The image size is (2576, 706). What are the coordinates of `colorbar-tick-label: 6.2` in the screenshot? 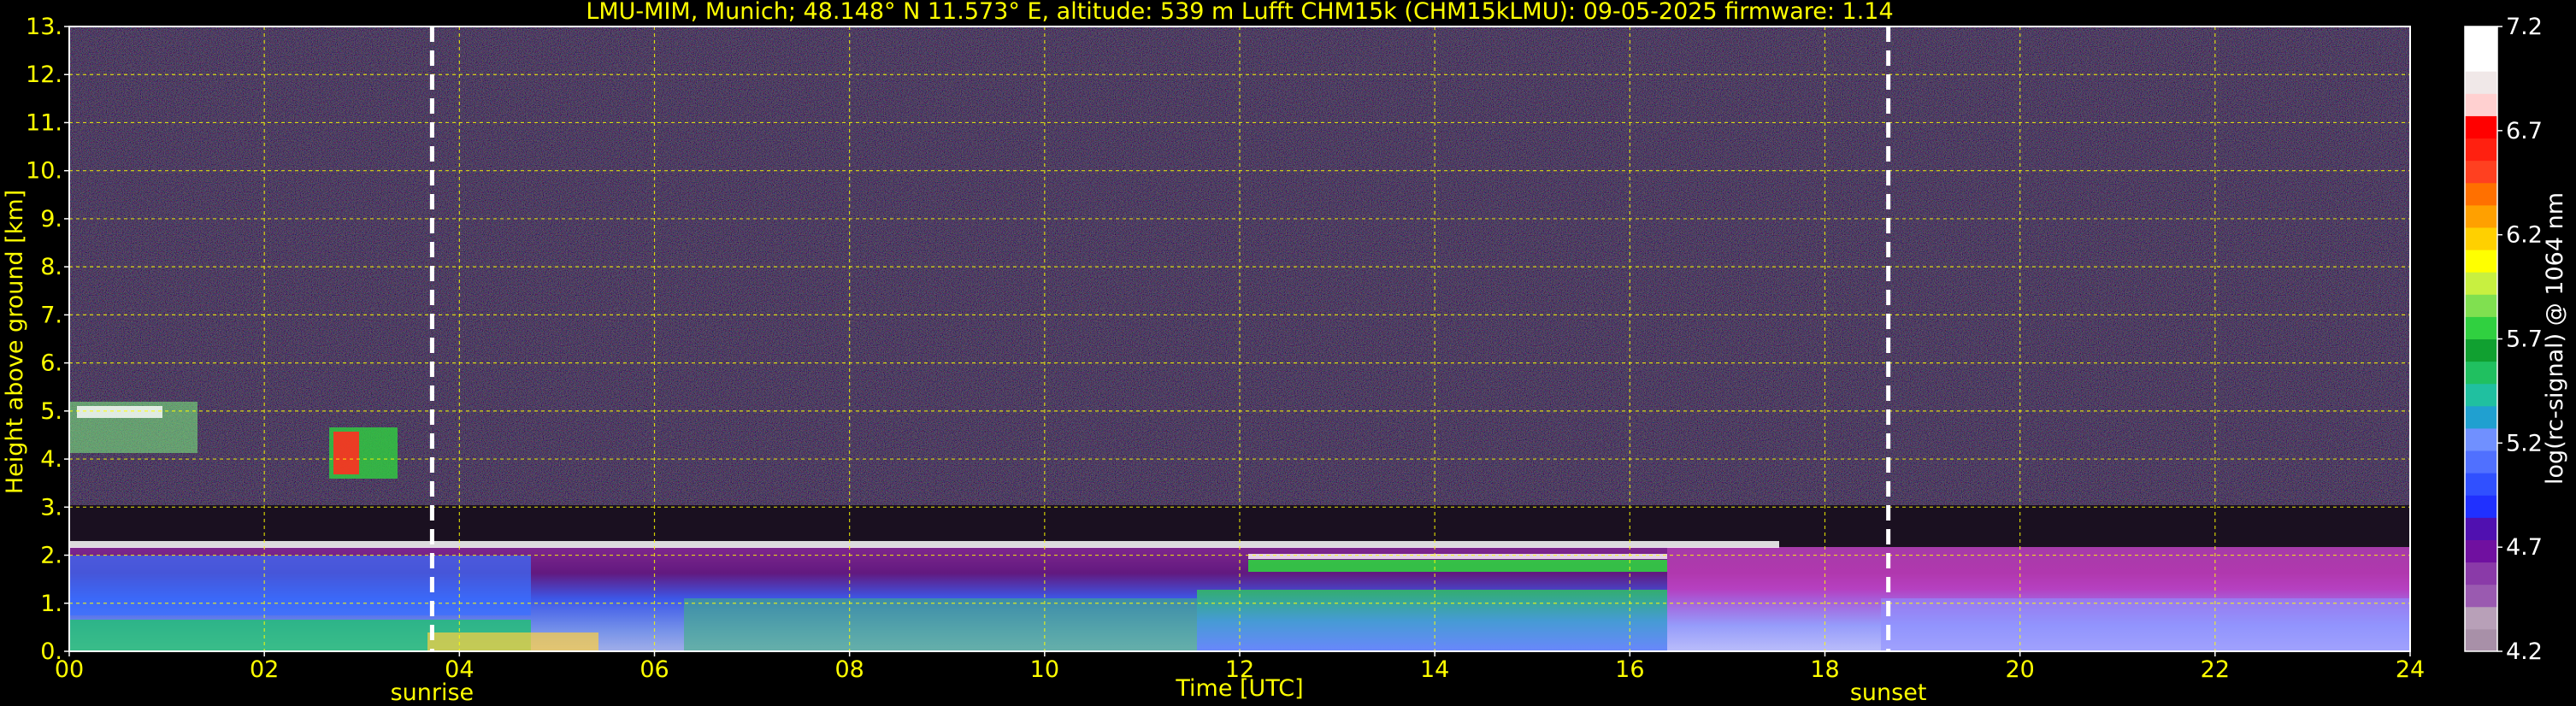 It's located at (2524, 235).